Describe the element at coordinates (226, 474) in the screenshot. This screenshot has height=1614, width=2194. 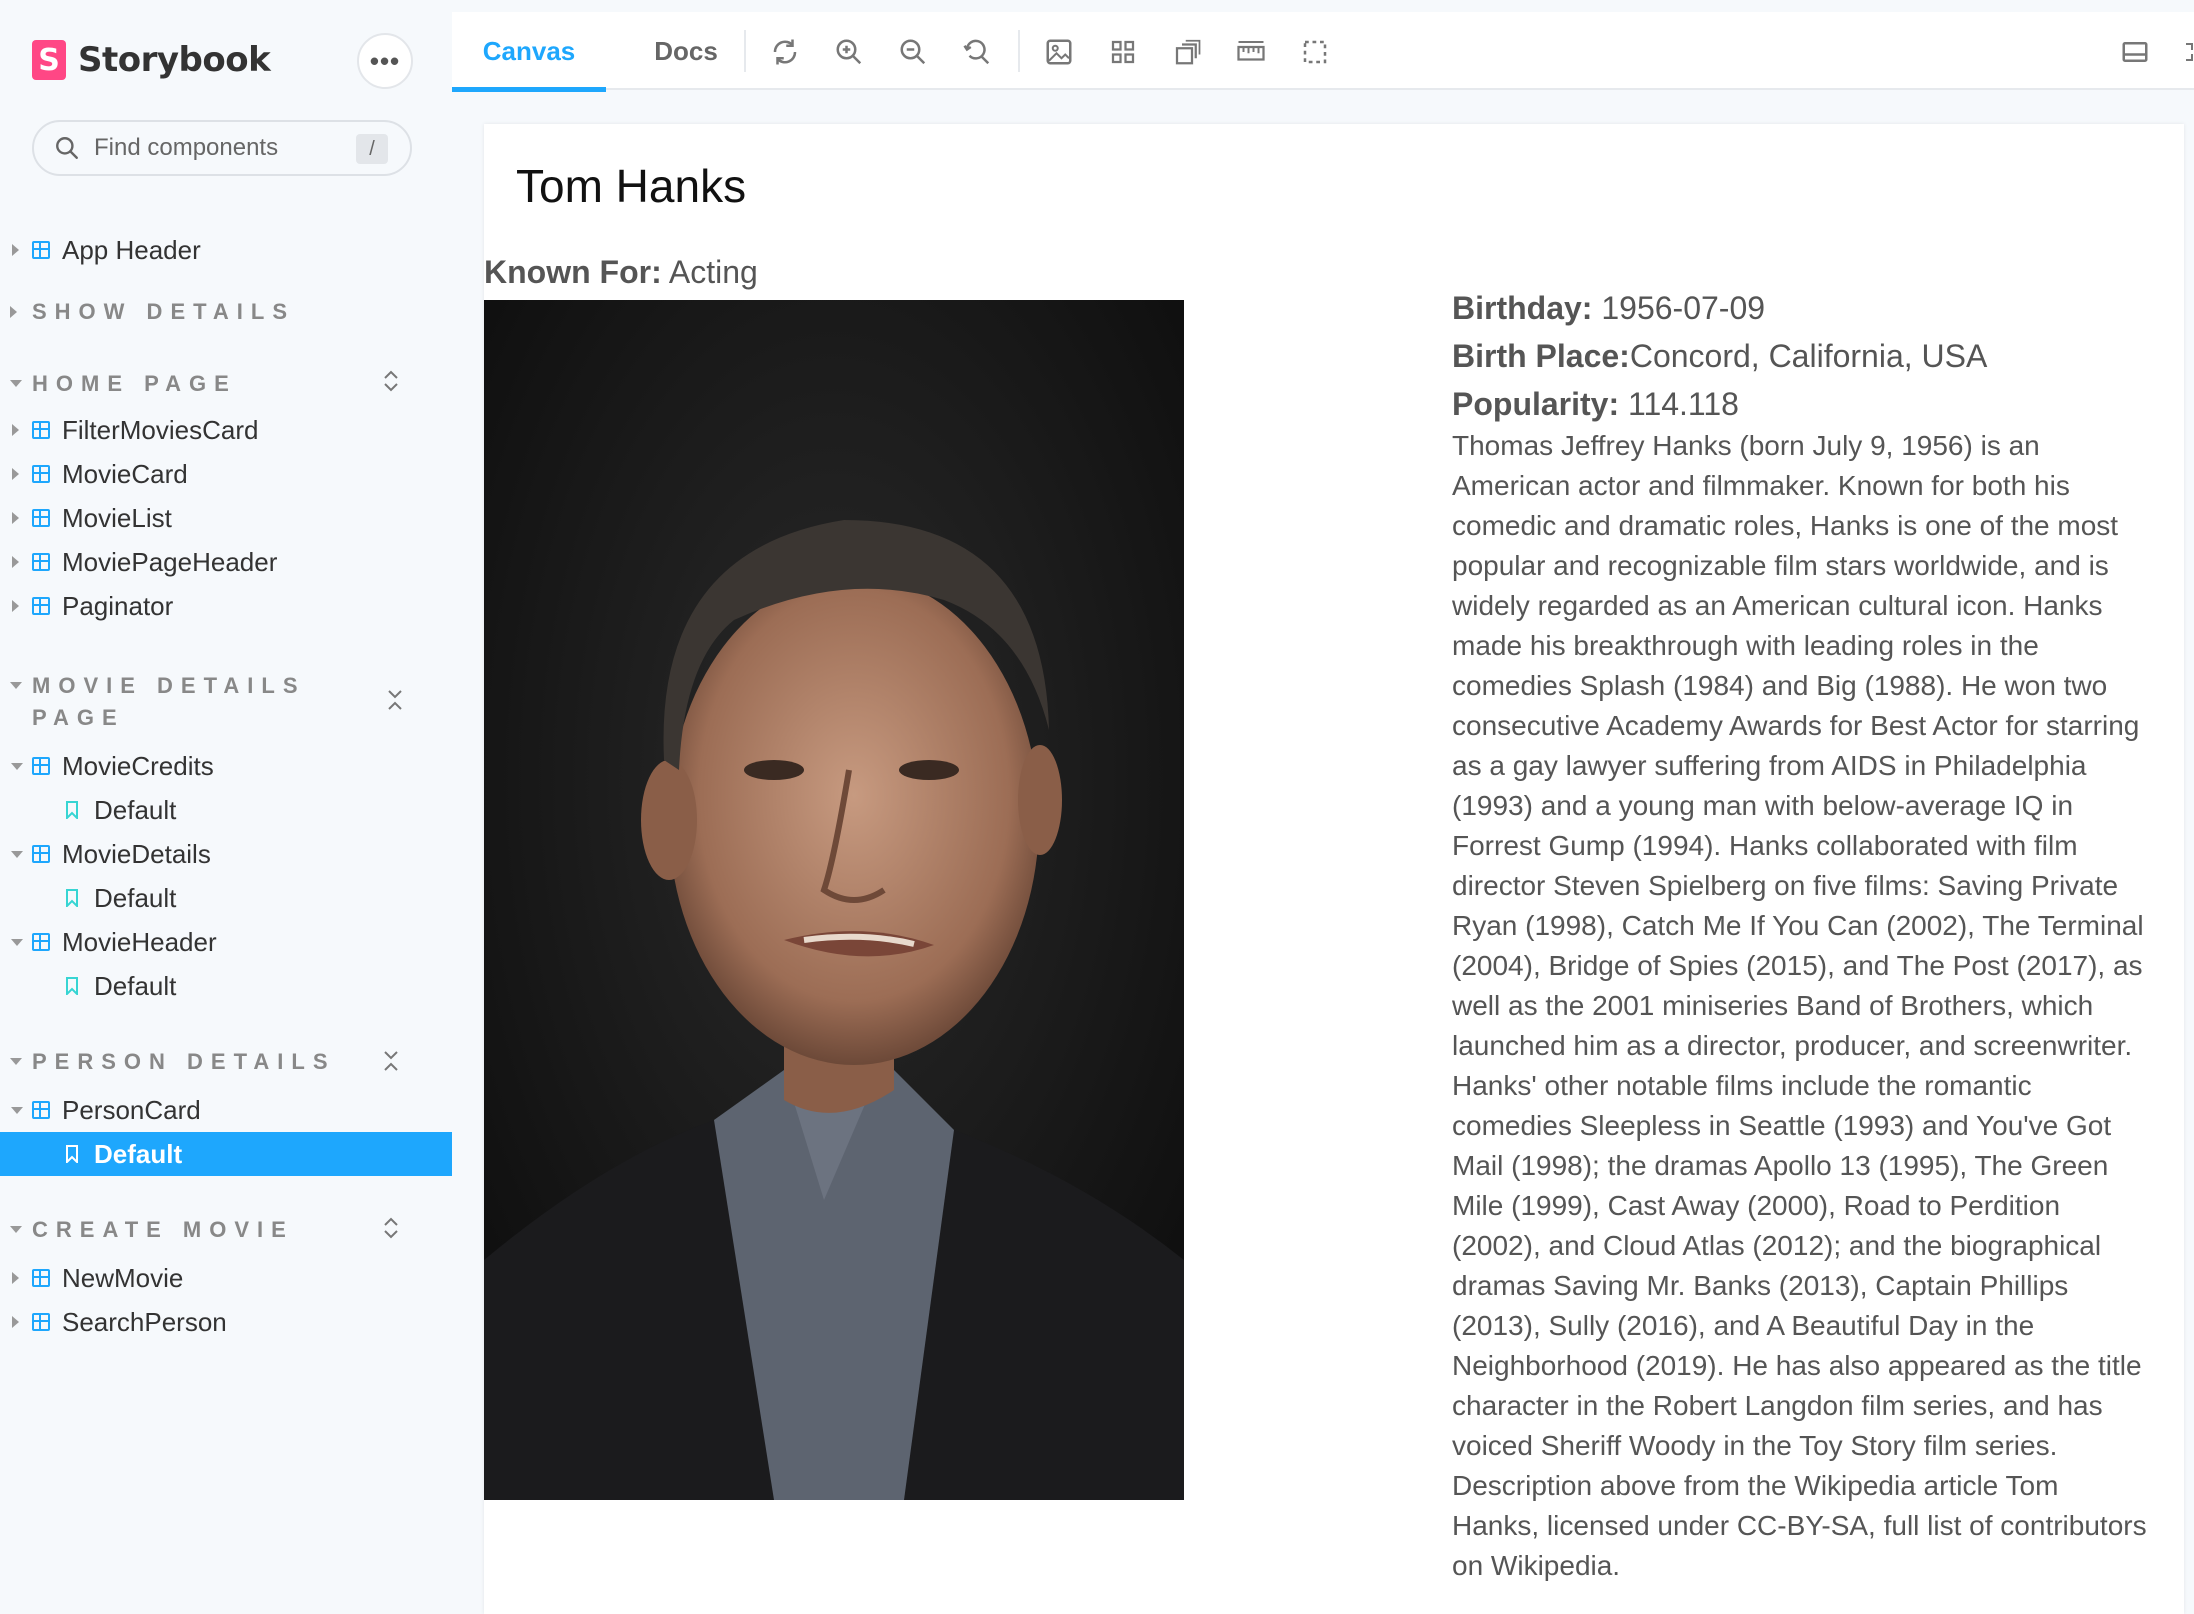
I see `sidebar-item-movie-card: MovieCard` at that location.